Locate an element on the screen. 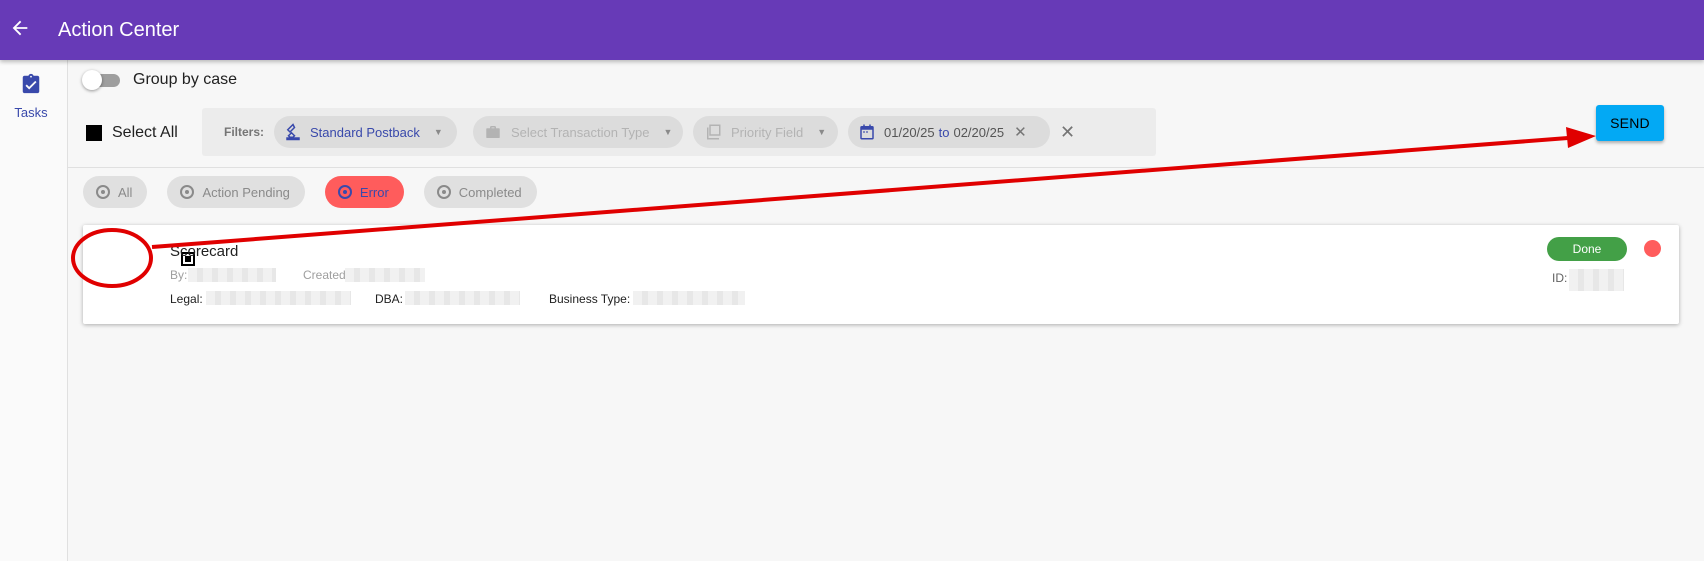 This screenshot has height=561, width=1704. error-status-dot is located at coordinates (1652, 248).